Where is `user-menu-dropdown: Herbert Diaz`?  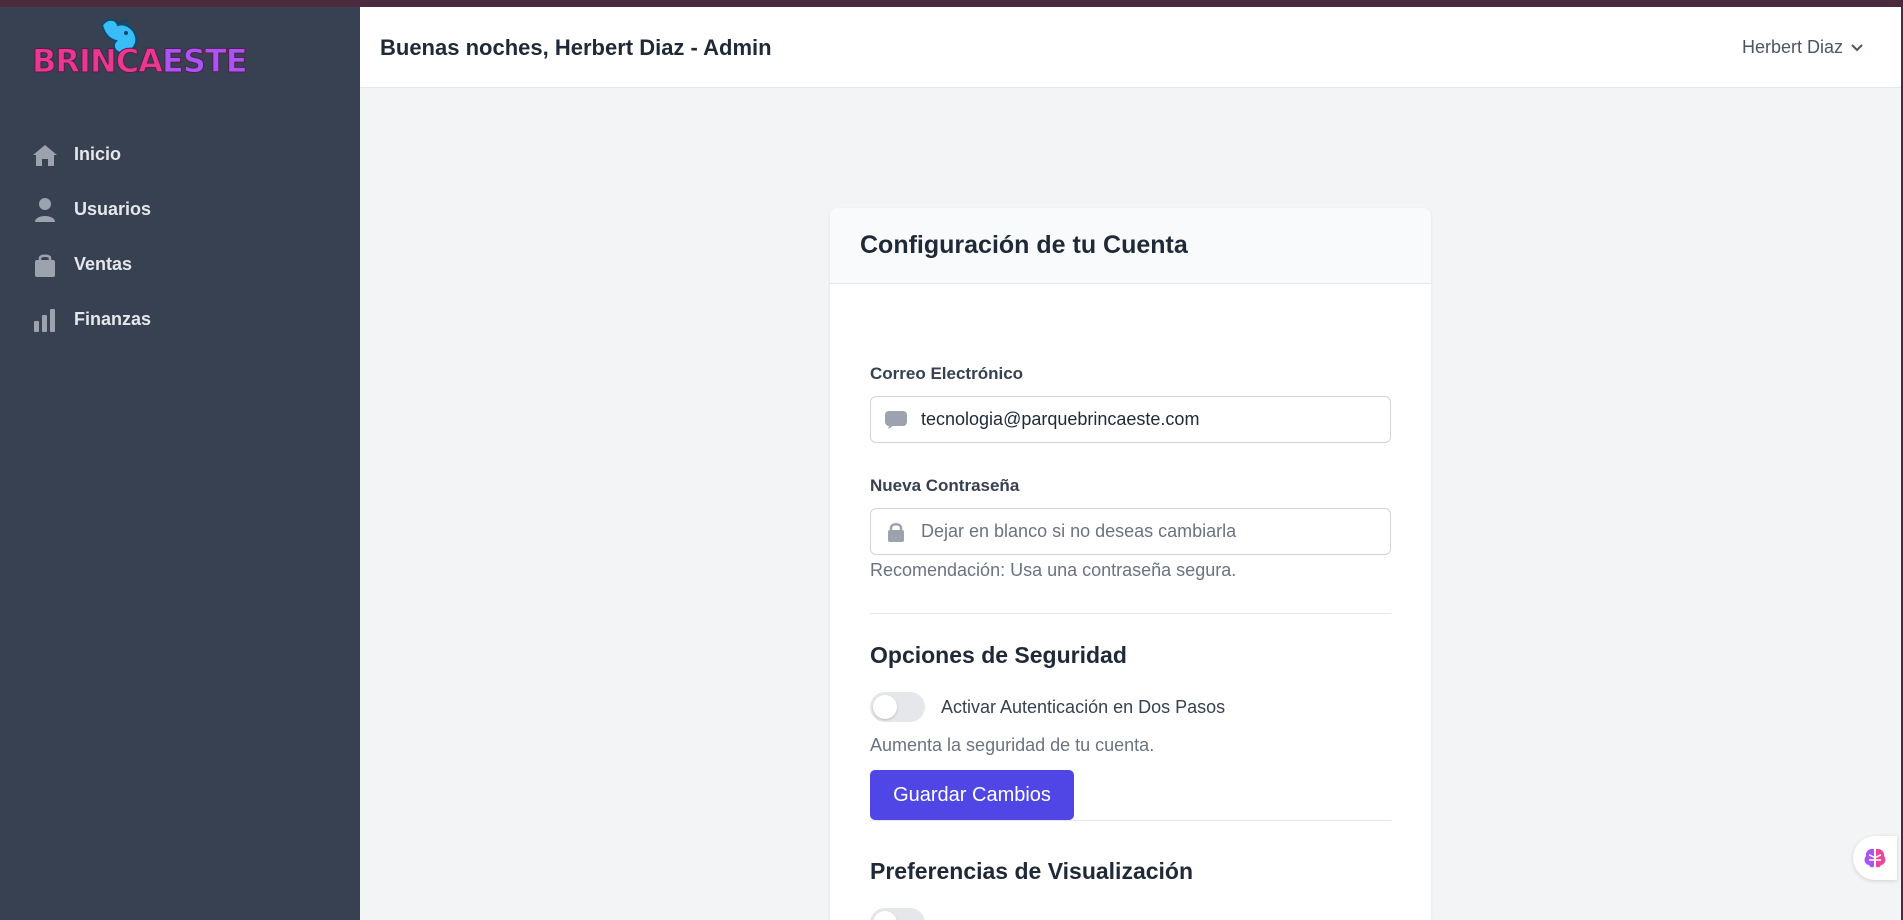 user-menu-dropdown: Herbert Diaz is located at coordinates (1802, 47).